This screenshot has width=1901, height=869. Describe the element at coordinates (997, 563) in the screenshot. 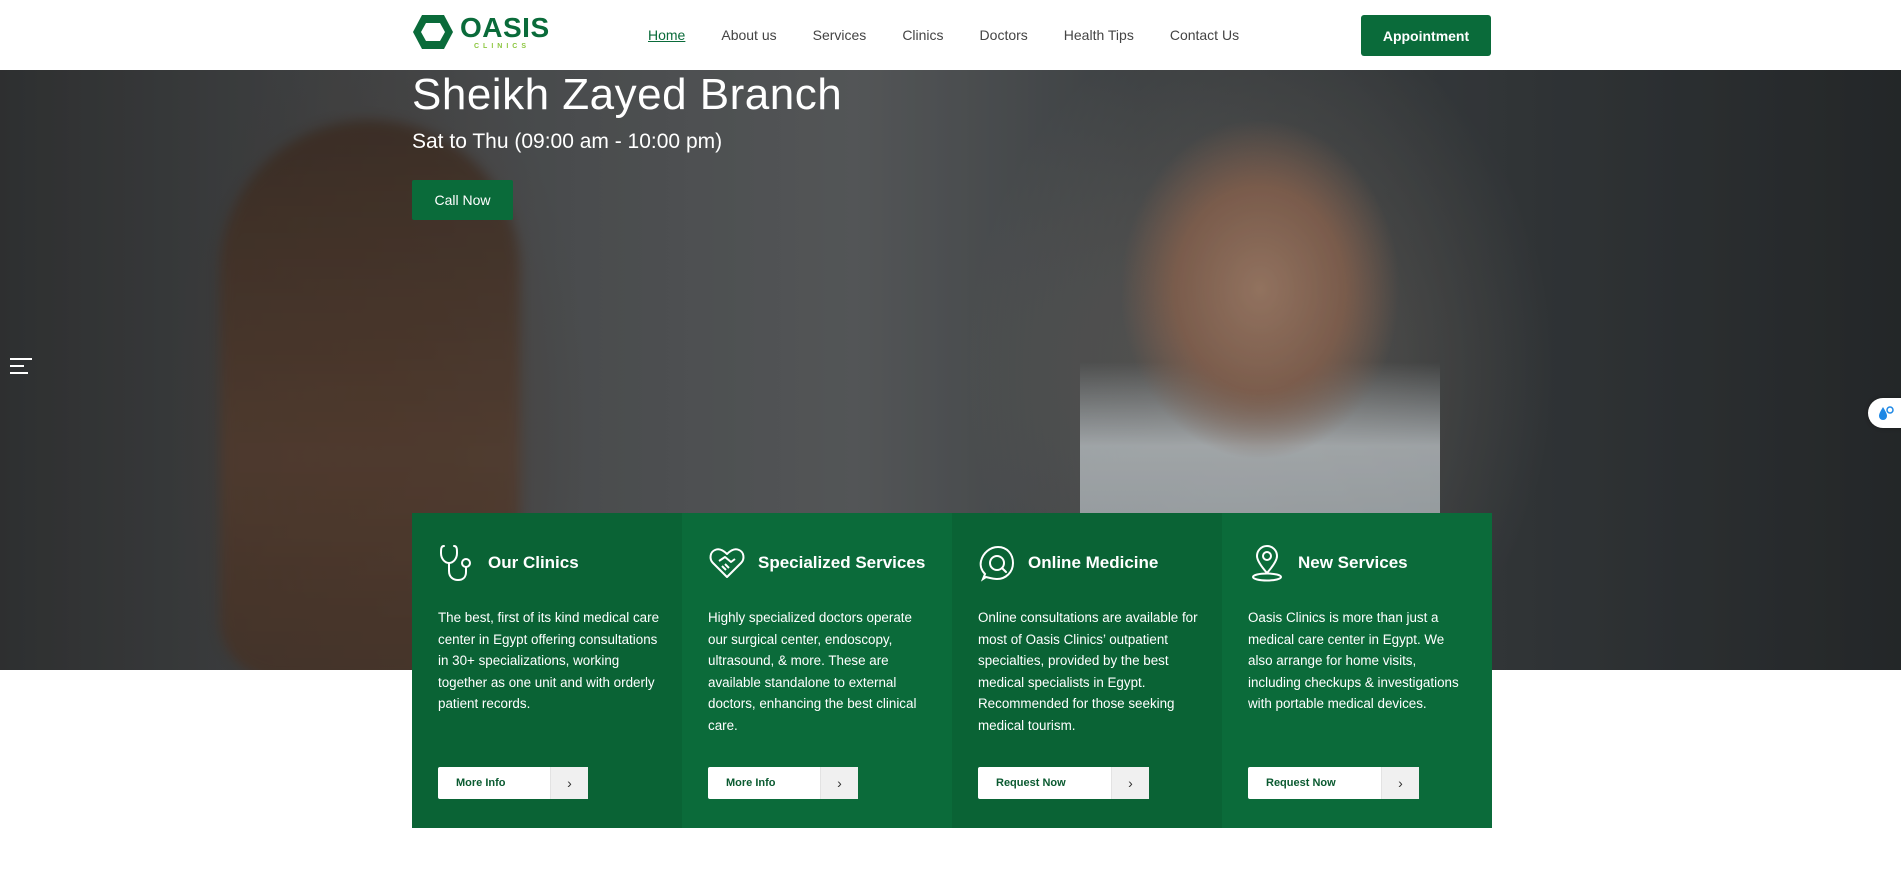

I see `online-medicine-icon` at that location.